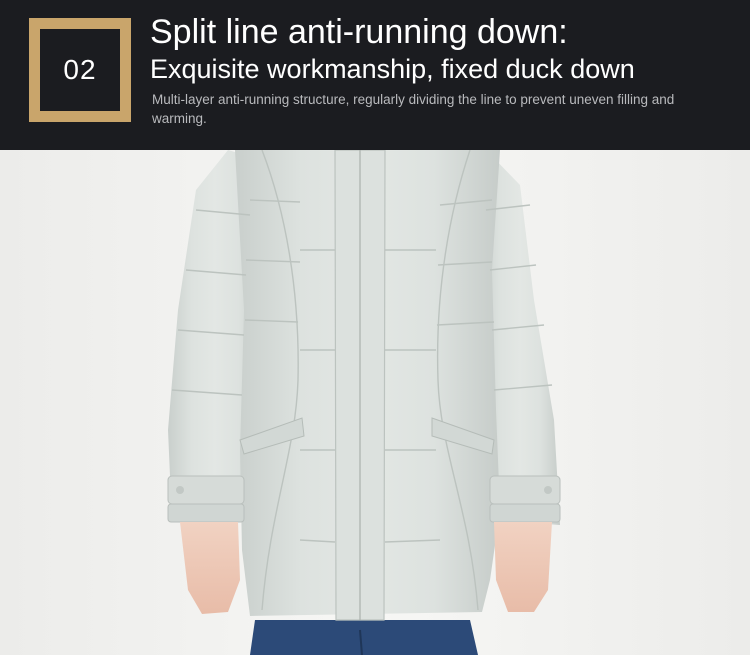  Describe the element at coordinates (364, 637) in the screenshot. I see `jeans` at that location.